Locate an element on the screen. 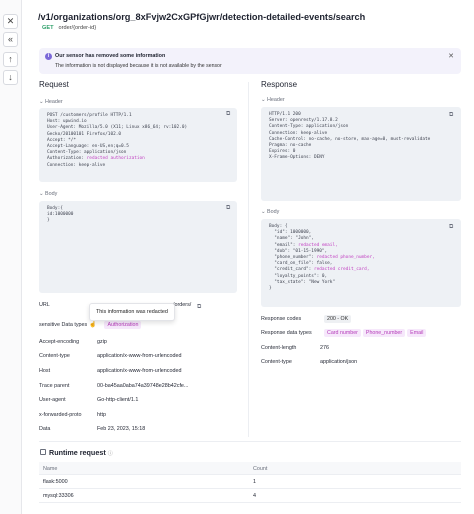 The width and height of the screenshot is (474, 514). code-line: Connection: keep-alive is located at coordinates (76, 165).